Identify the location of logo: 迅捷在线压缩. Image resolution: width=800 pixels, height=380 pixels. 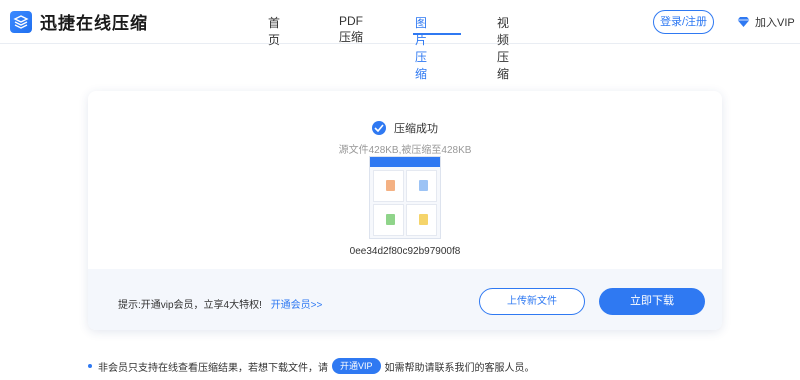
(79, 21).